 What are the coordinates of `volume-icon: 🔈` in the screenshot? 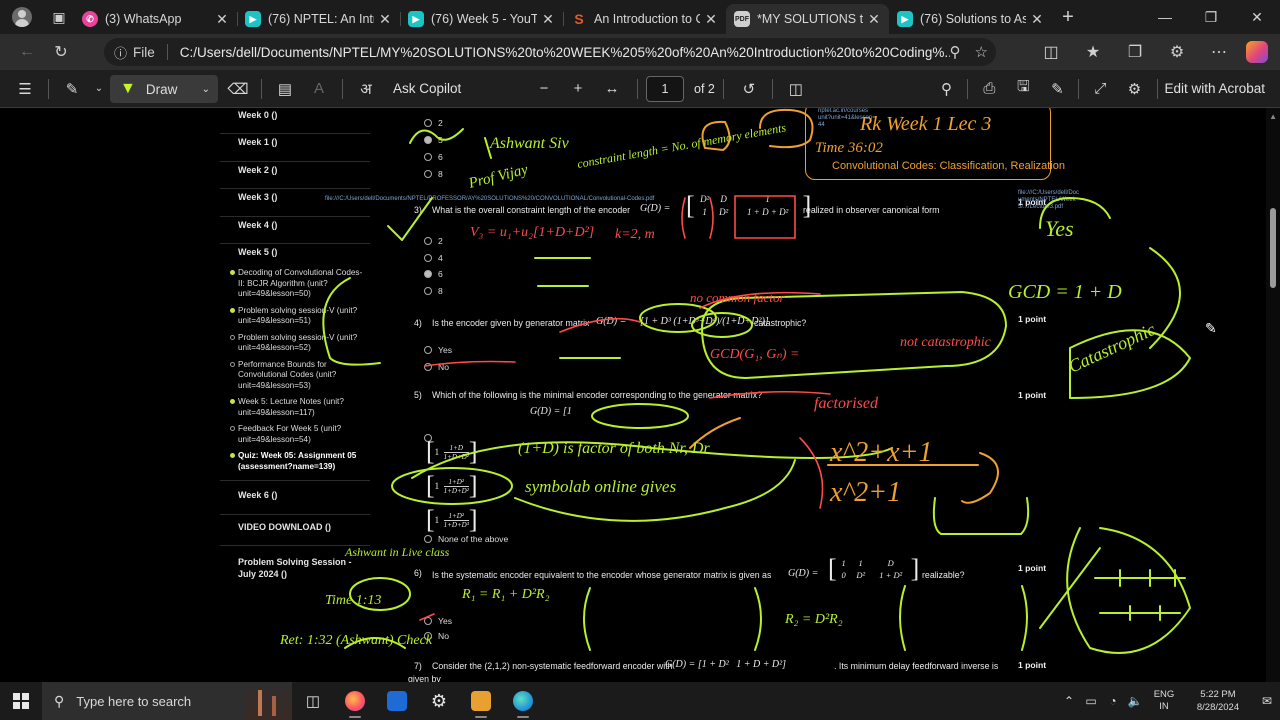 It's located at (1135, 701).